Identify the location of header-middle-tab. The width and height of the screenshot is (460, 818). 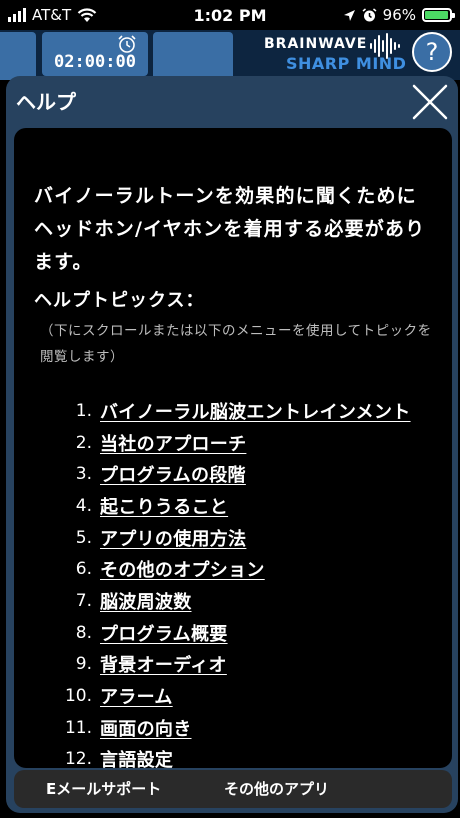
(193, 56).